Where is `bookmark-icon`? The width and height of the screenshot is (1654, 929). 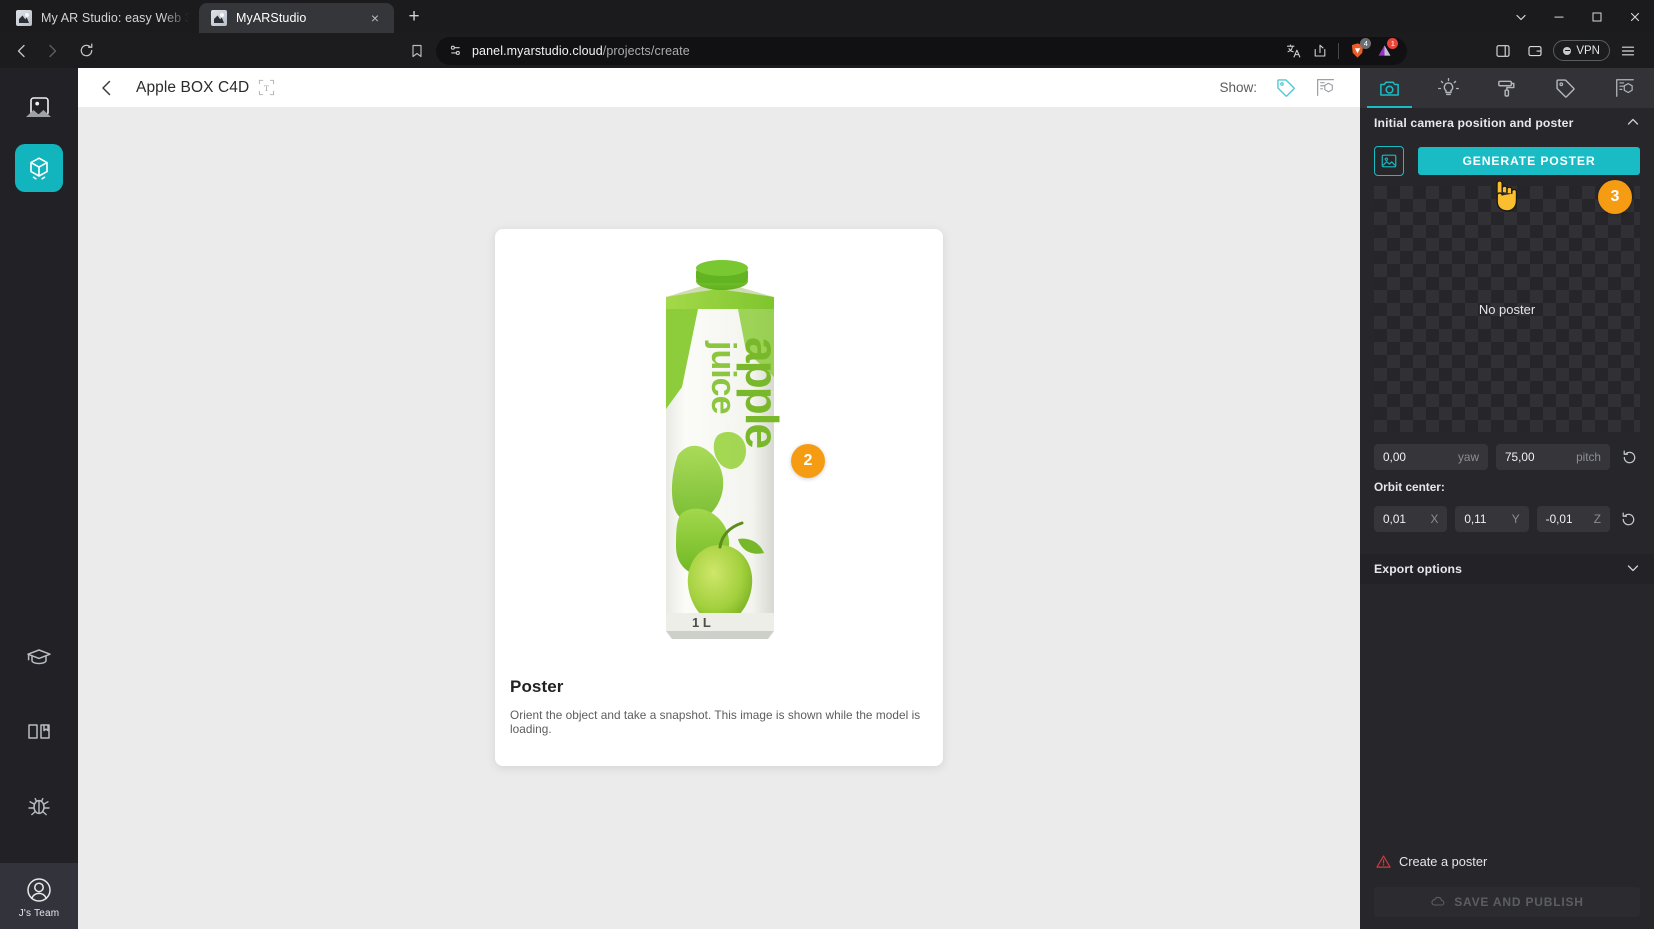 bookmark-icon is located at coordinates (417, 51).